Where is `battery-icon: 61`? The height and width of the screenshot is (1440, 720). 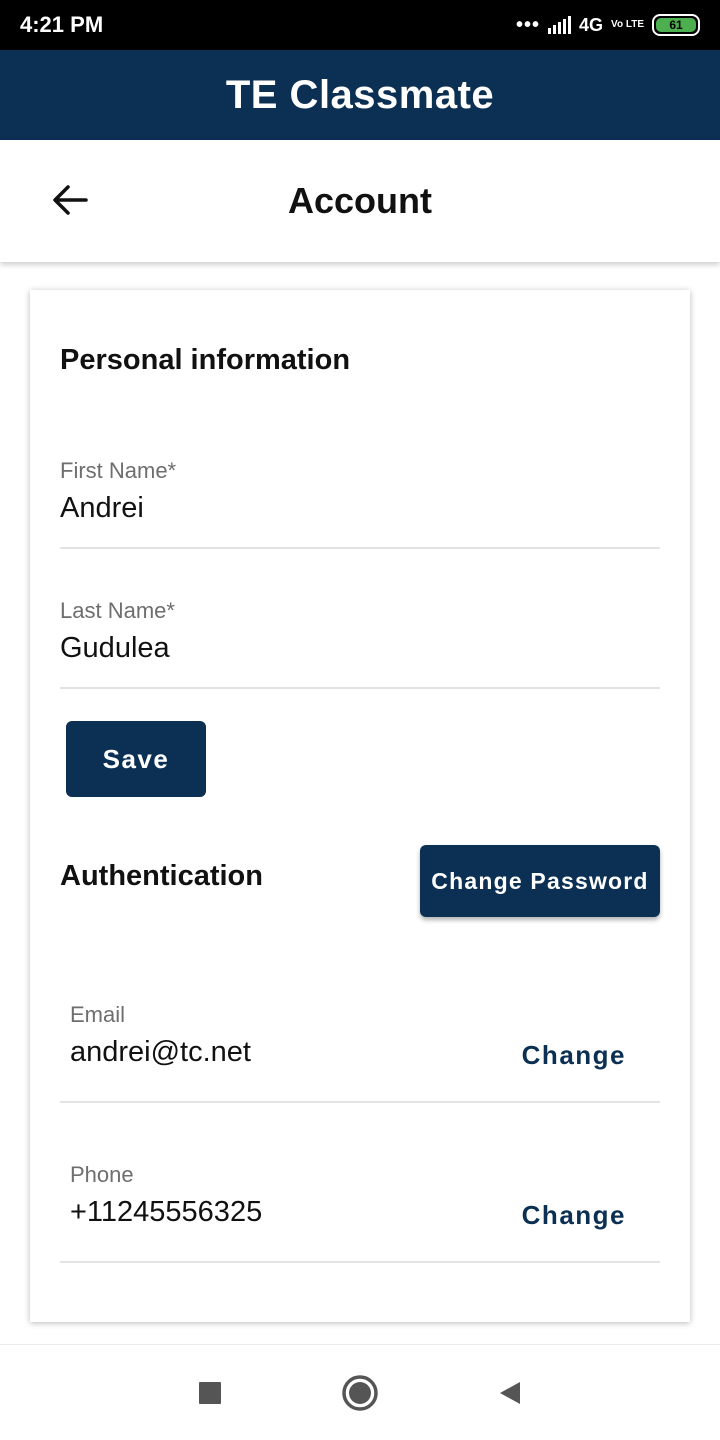 battery-icon: 61 is located at coordinates (676, 25).